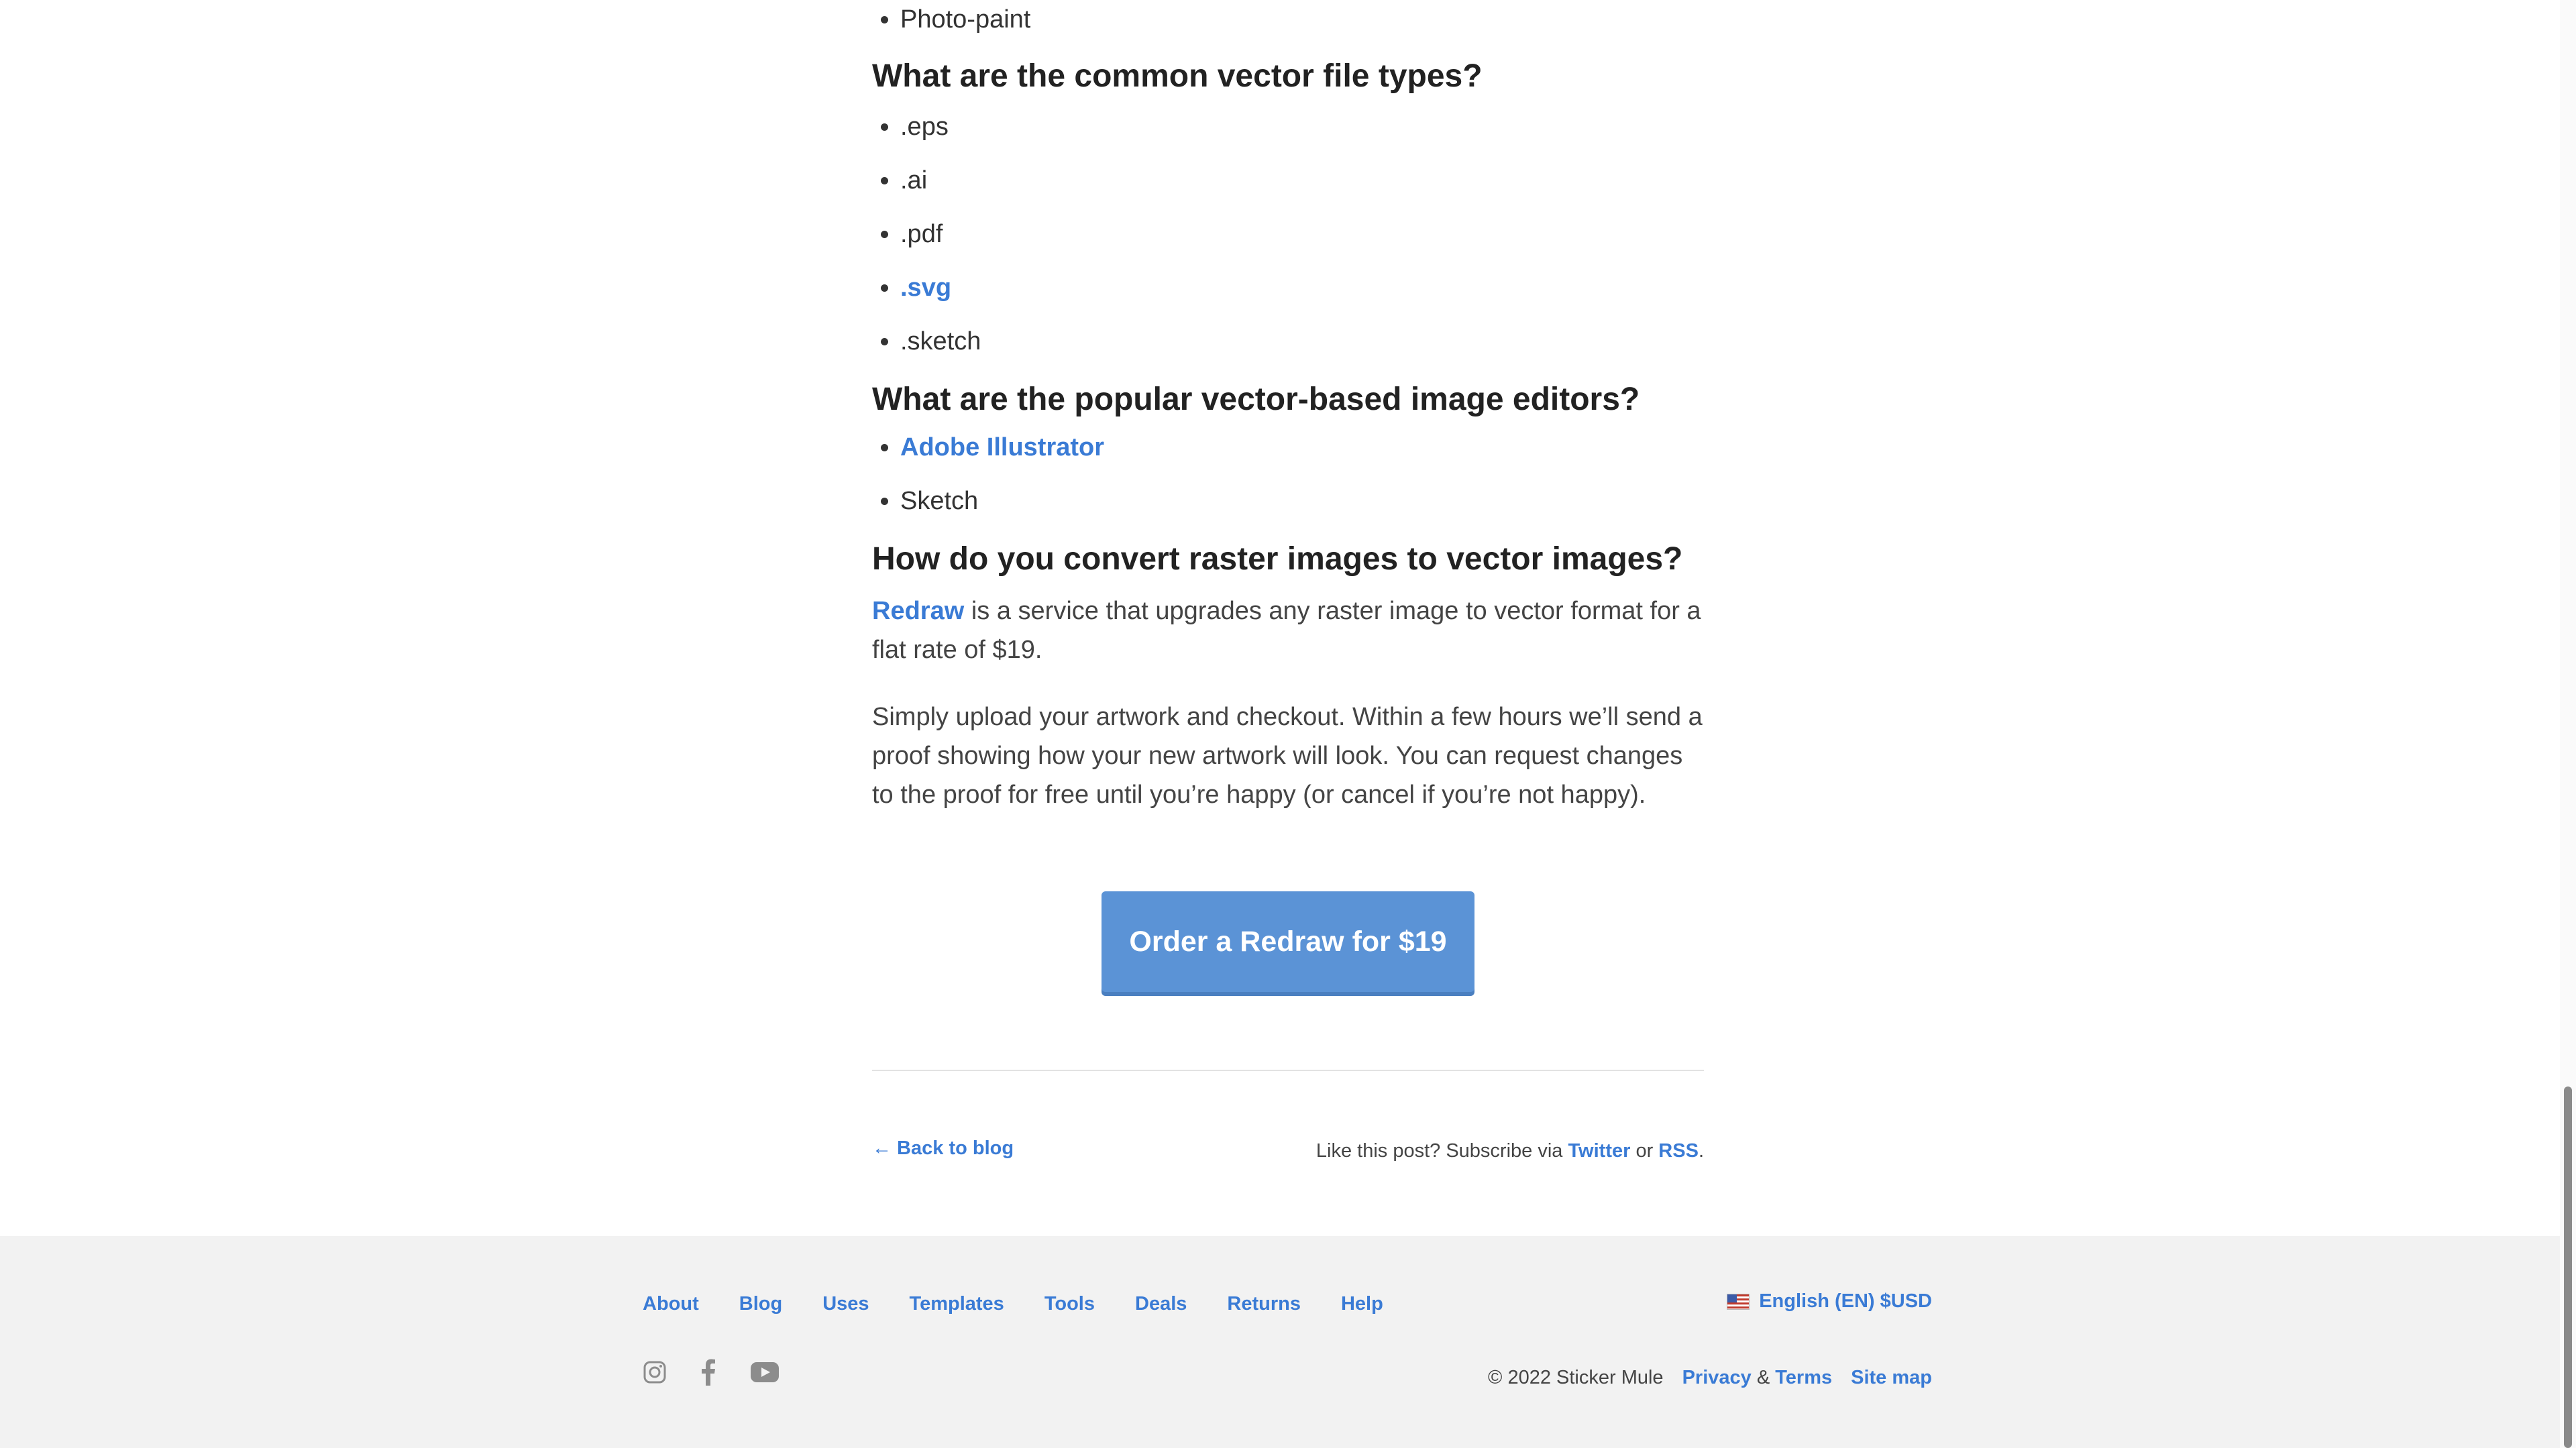  What do you see at coordinates (1302, 126) in the screenshot?
I see `list-item: .eps` at bounding box center [1302, 126].